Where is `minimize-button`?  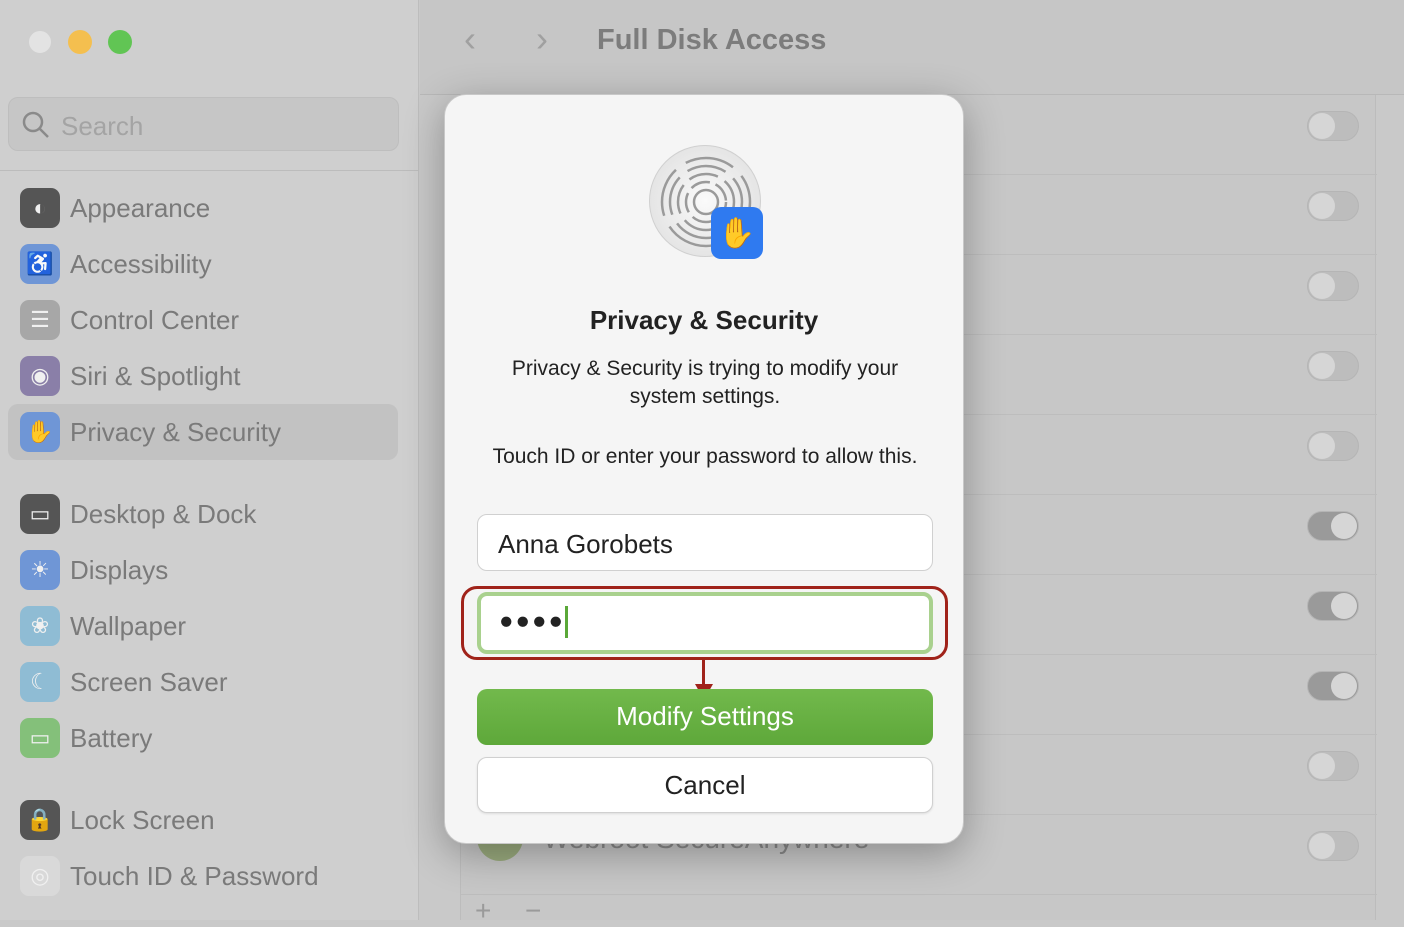 minimize-button is located at coordinates (80, 42).